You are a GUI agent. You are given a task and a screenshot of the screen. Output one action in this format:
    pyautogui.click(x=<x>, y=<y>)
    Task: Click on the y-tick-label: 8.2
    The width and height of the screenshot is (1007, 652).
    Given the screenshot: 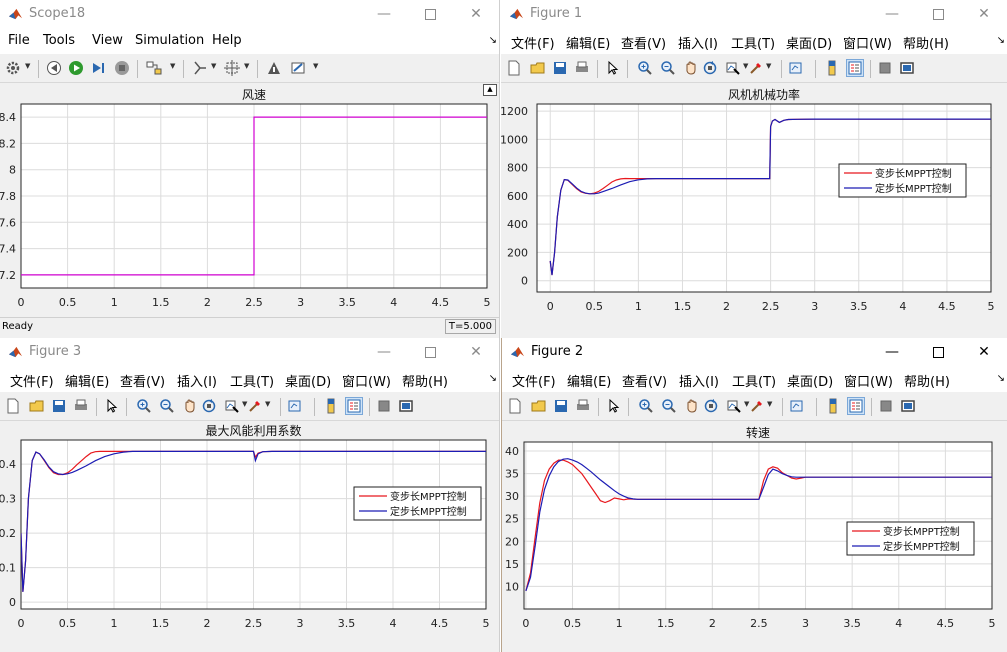 What is the action you would take?
    pyautogui.click(x=8, y=143)
    